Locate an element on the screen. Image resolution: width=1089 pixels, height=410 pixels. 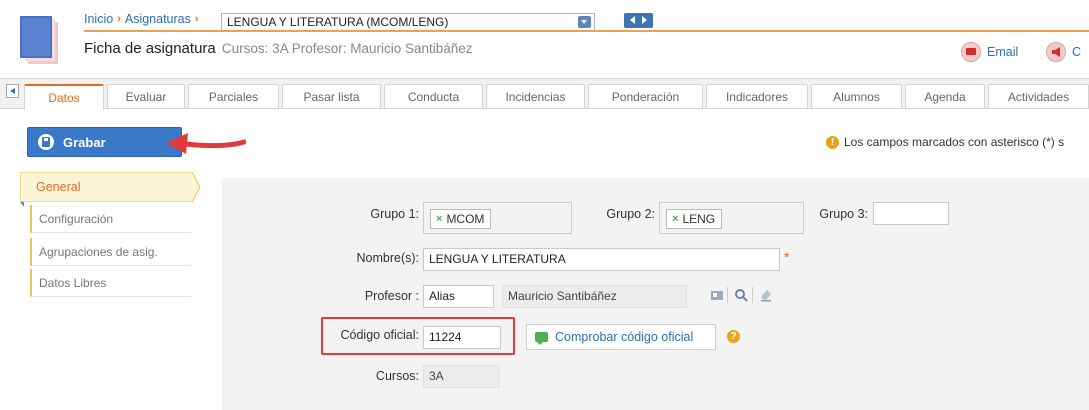
tab-indicadores: Indicadores is located at coordinates (757, 96).